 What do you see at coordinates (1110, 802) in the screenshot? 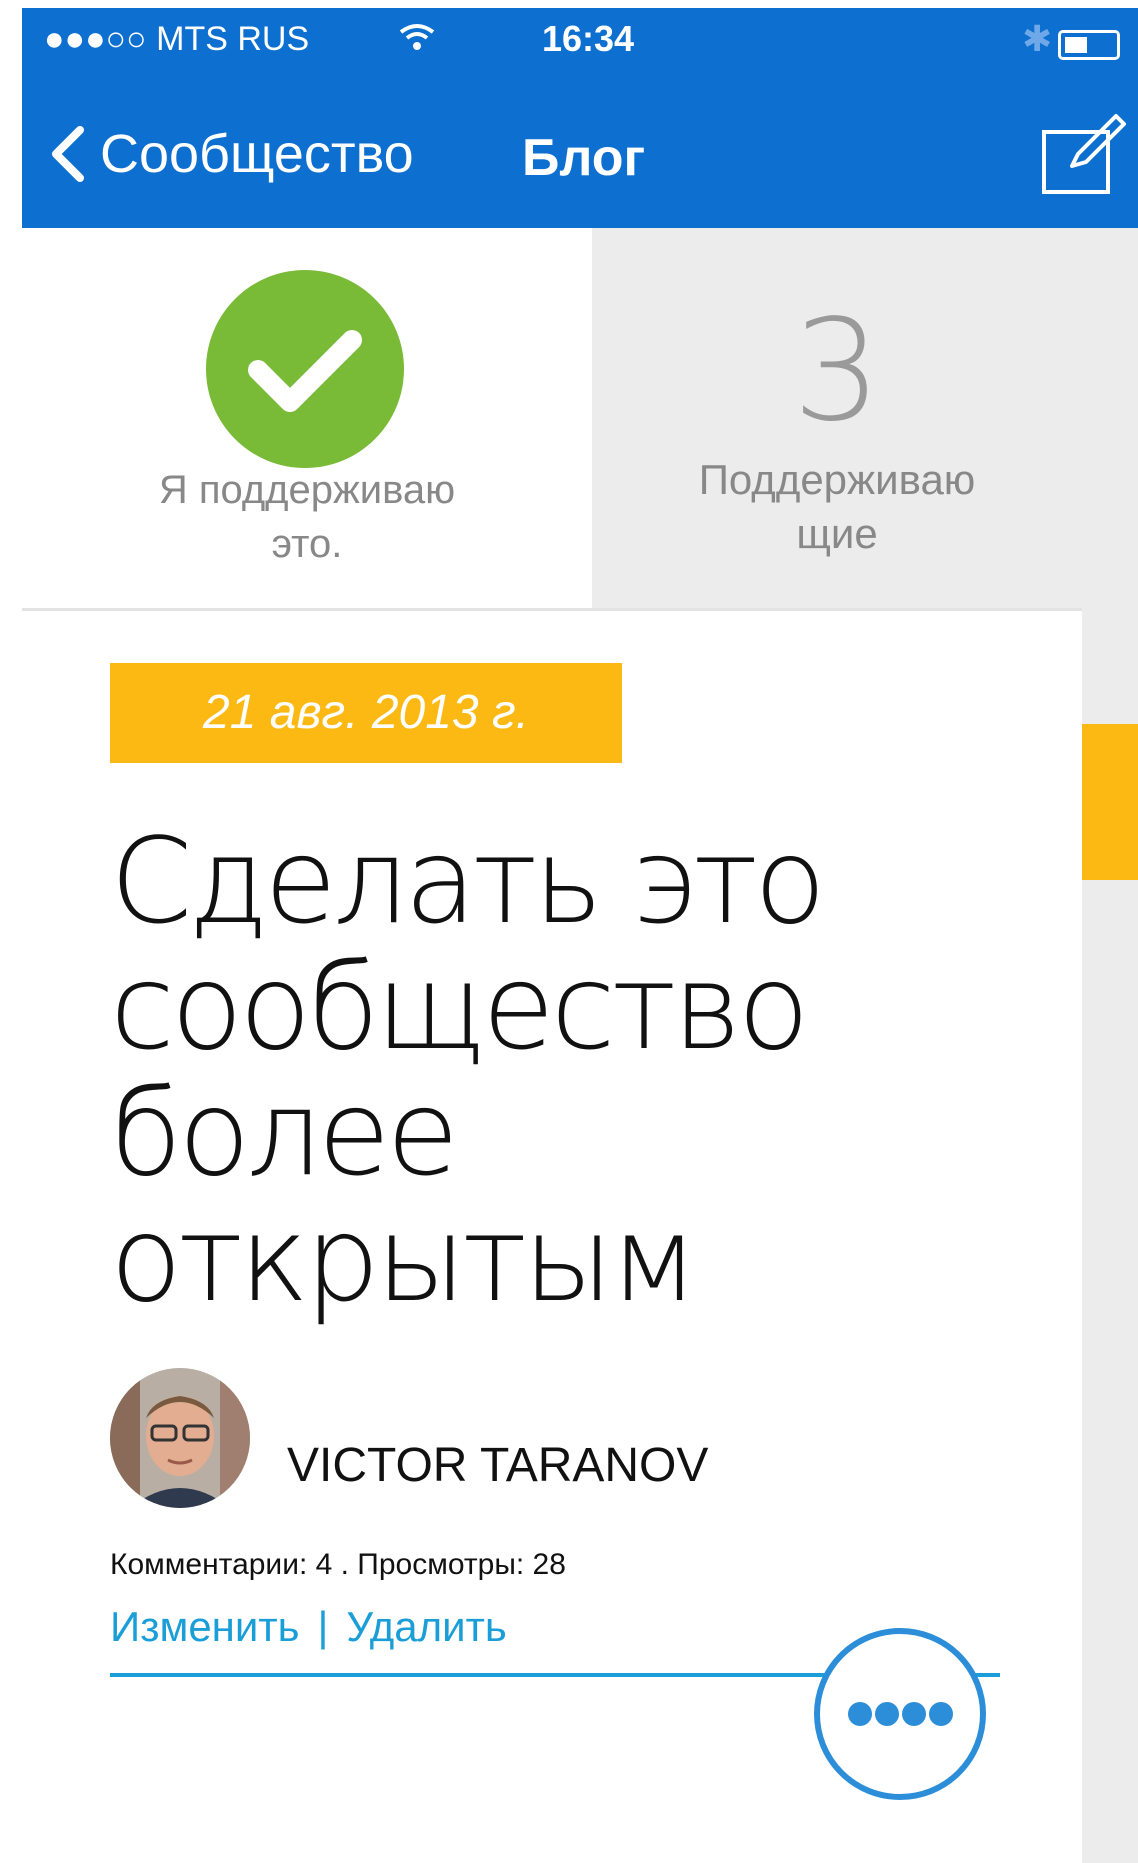
I see `next-card-date-edge` at bounding box center [1110, 802].